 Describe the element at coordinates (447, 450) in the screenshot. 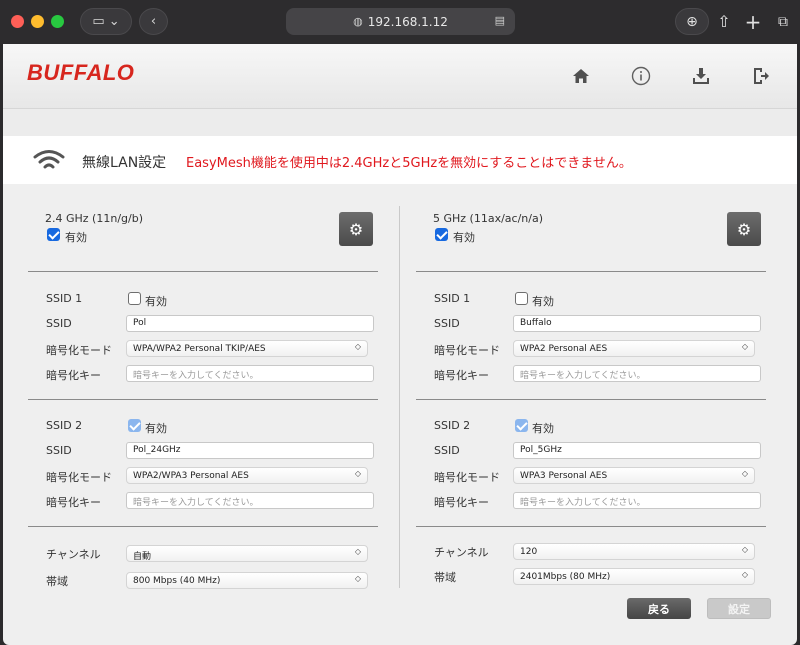

I see `ssid2-ssid-label: SSID` at that location.